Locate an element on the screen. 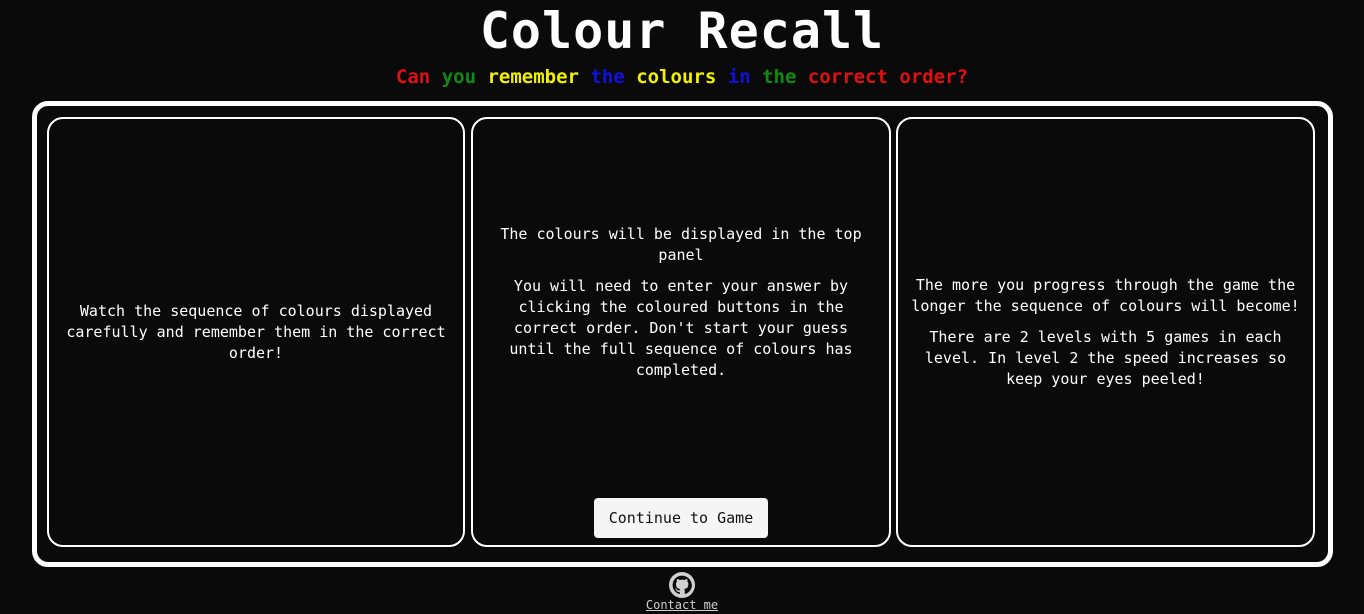  page-title: Colour Recall is located at coordinates (682, 31).